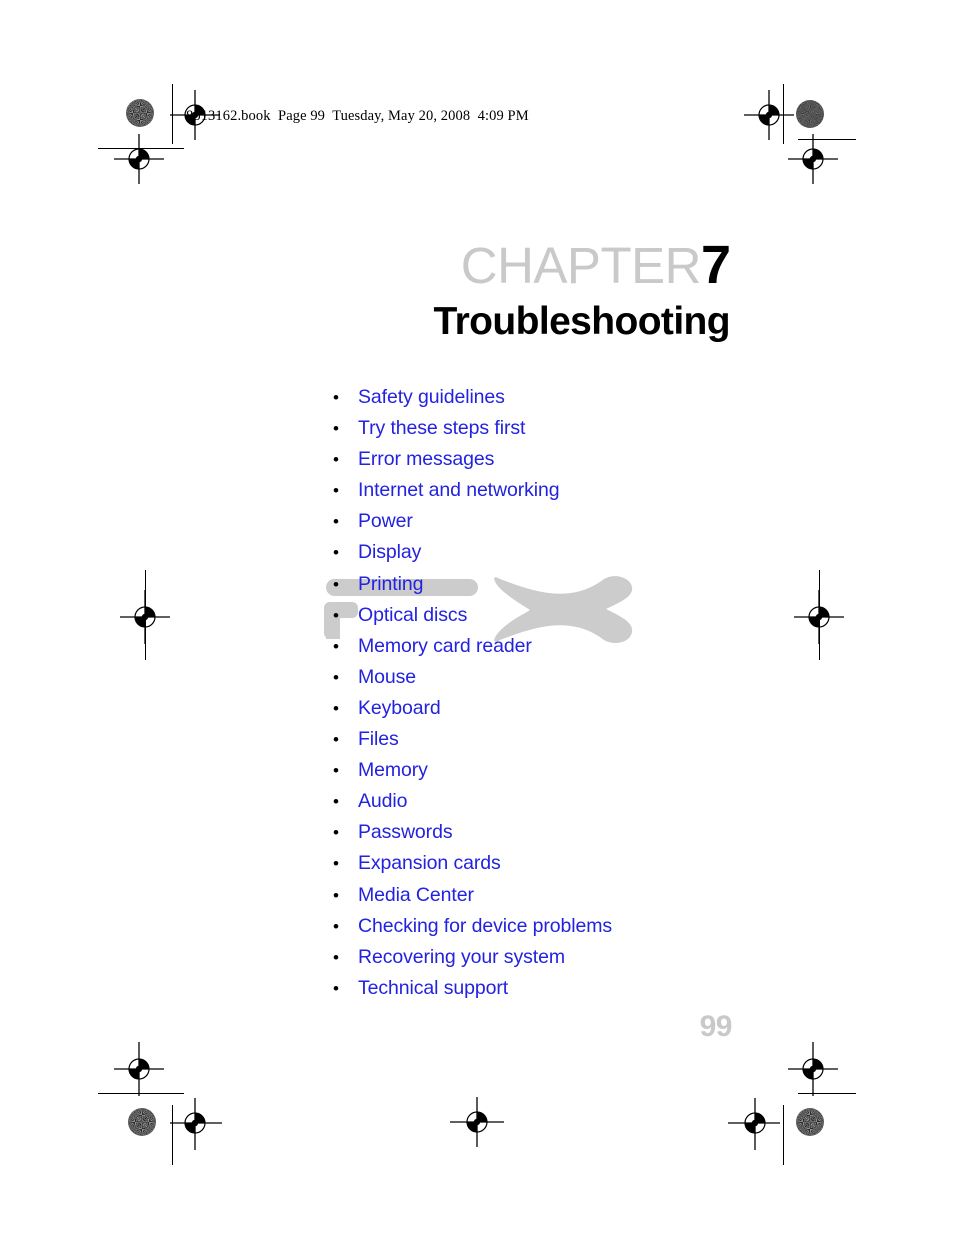  I want to click on toc-link-files: Files, so click(378, 739).